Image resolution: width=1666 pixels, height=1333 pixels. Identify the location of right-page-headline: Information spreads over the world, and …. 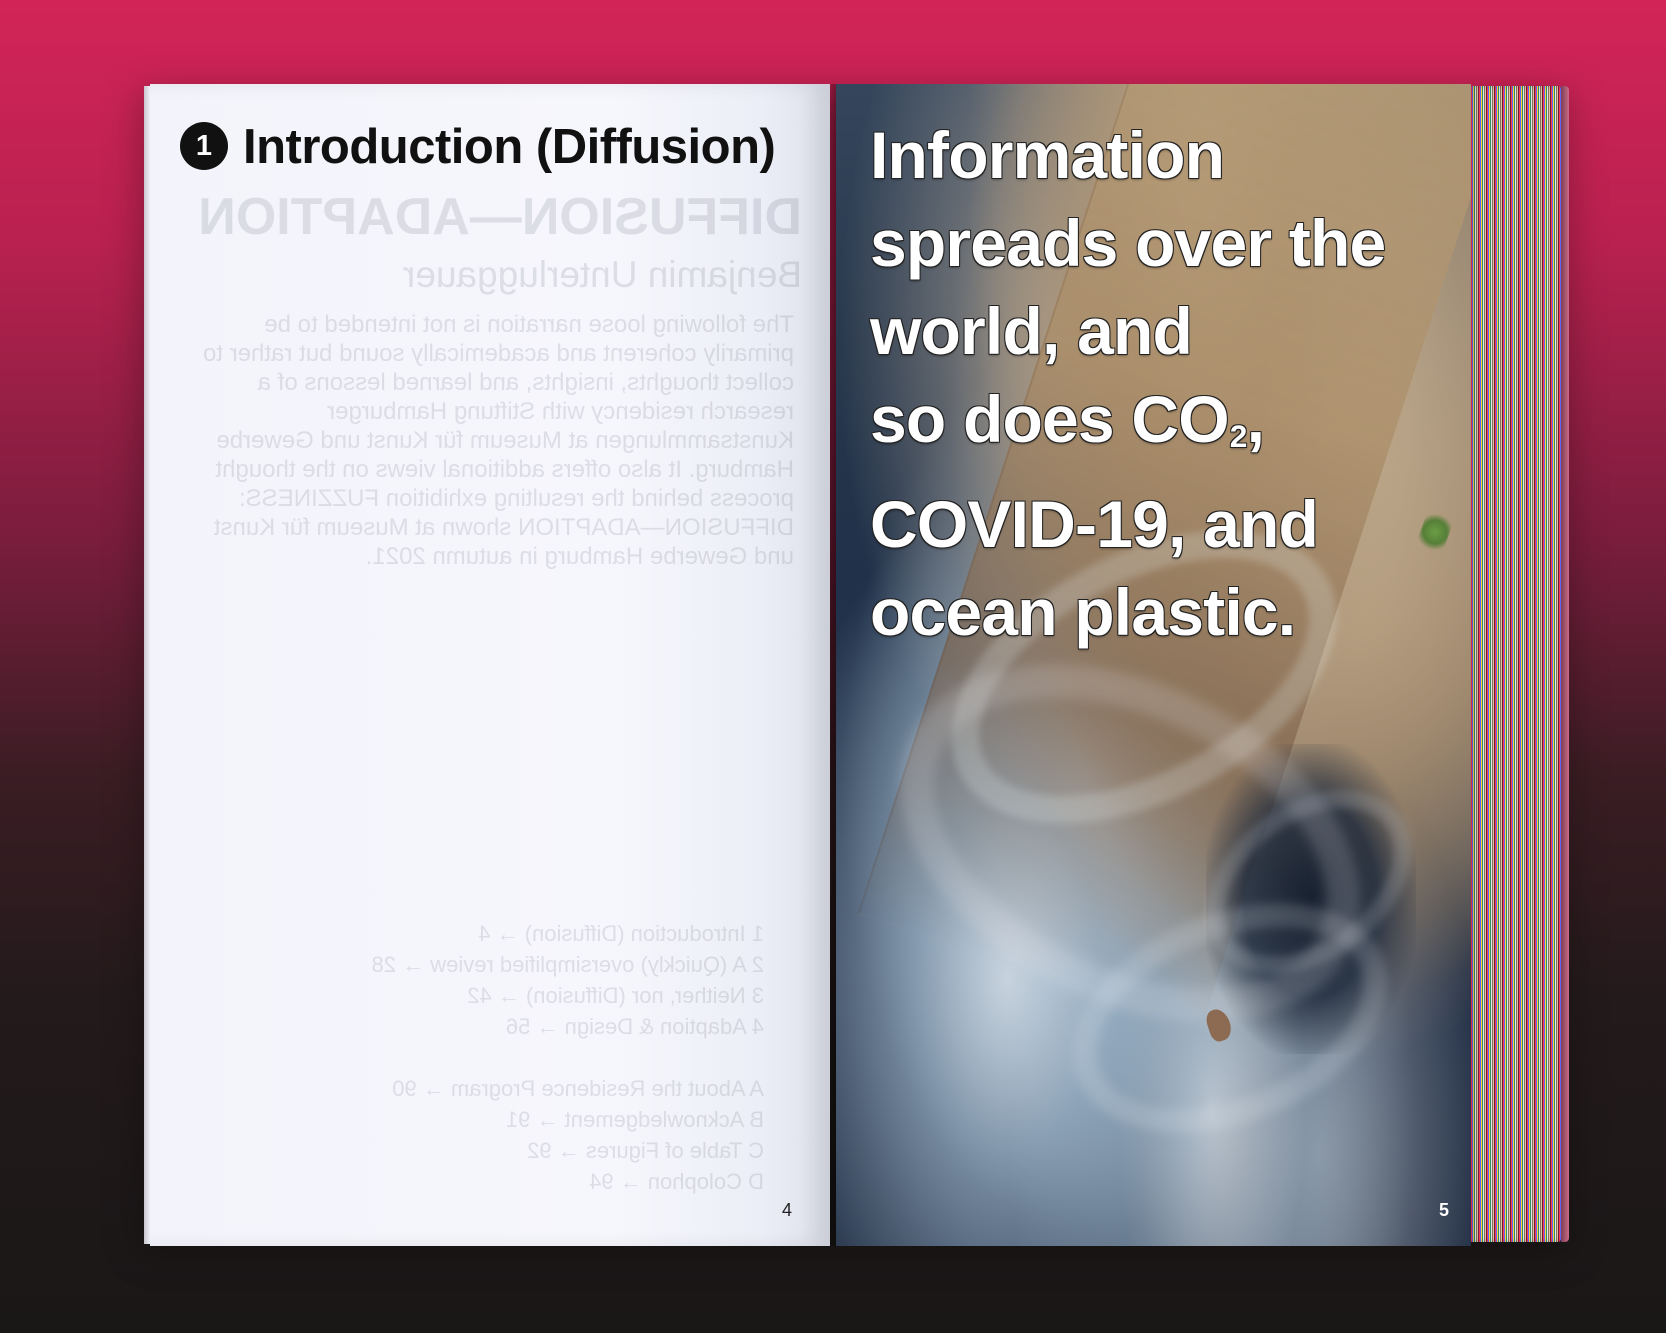
(1165, 383).